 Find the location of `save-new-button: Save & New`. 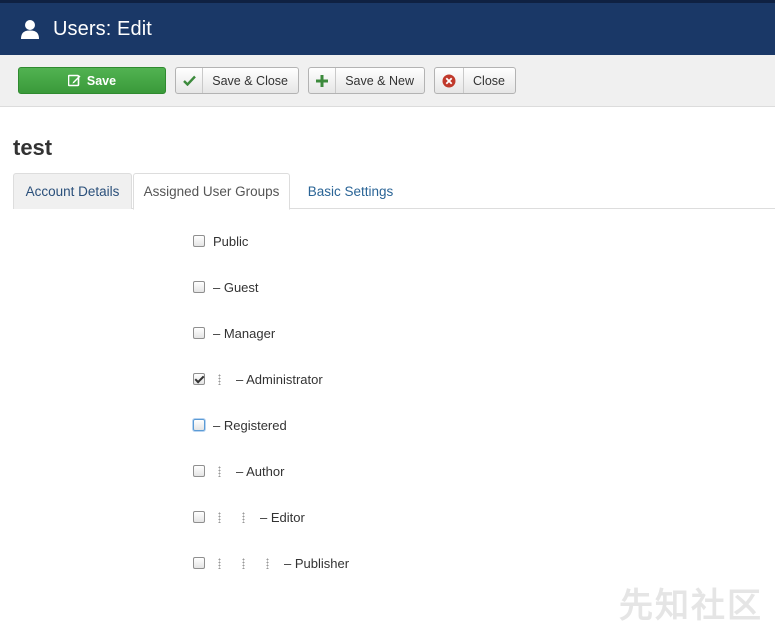

save-new-button: Save & New is located at coordinates (366, 80).